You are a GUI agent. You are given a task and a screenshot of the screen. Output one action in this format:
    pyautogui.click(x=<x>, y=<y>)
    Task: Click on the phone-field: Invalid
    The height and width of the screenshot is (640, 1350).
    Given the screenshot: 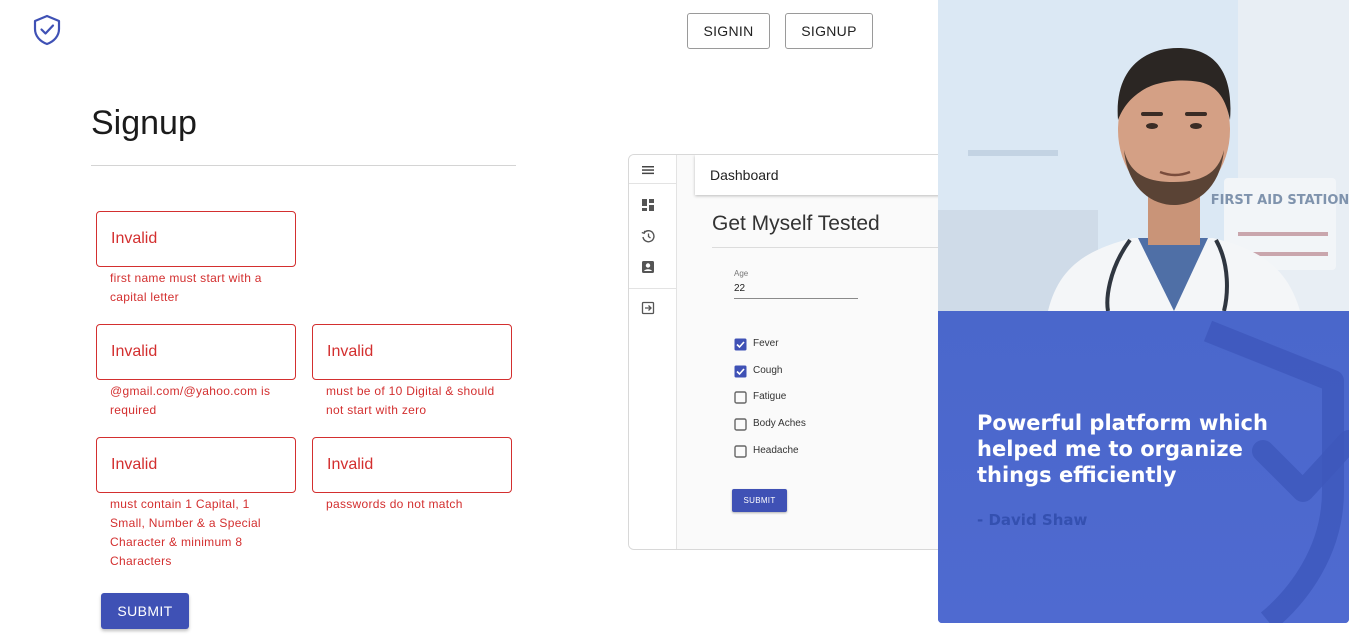 What is the action you would take?
    pyautogui.click(x=412, y=352)
    